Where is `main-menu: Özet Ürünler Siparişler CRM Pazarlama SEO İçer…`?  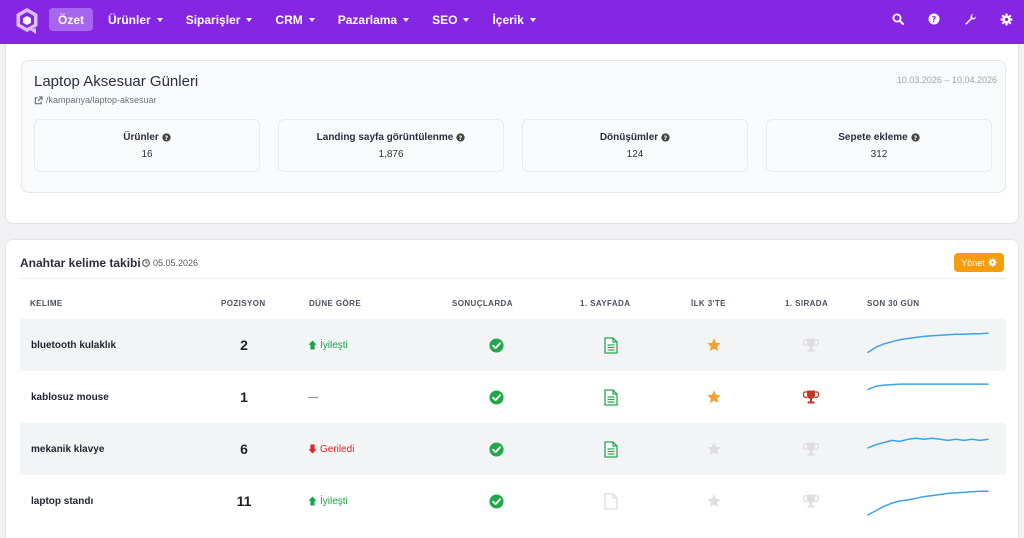
main-menu: Özet Ürünler Siparişler CRM Pazarlama SEO İçer… is located at coordinates (300, 19).